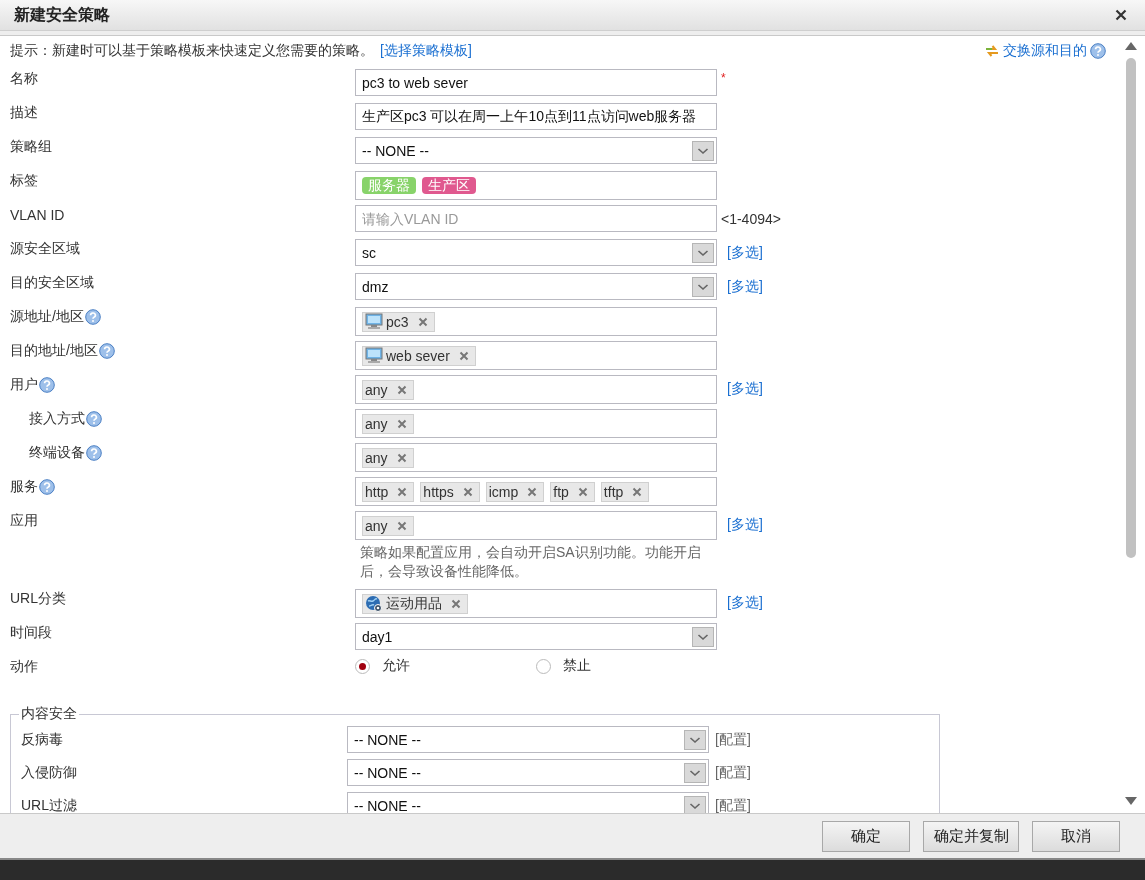 Image resolution: width=1145 pixels, height=880 pixels. I want to click on dialog-button: 确定并复制, so click(971, 836).